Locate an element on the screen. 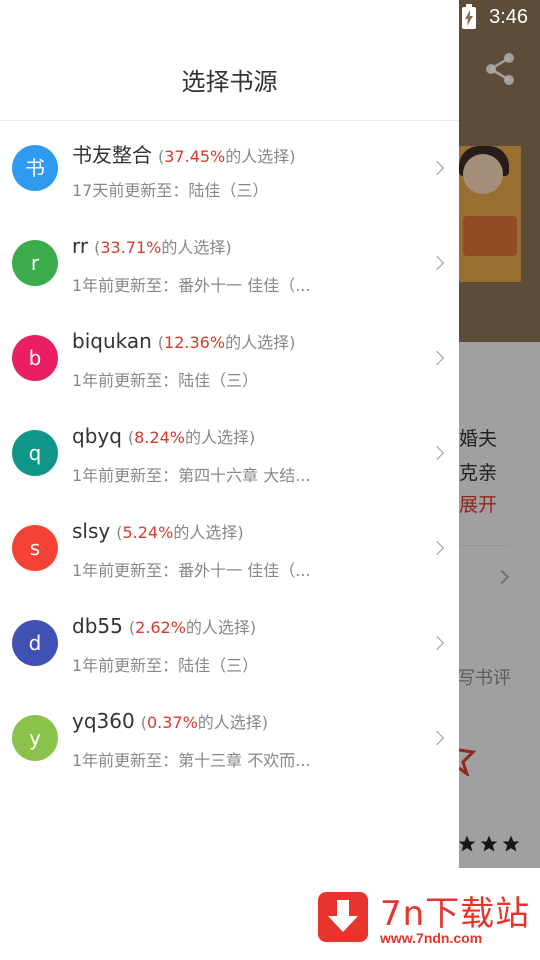 This screenshot has width=540, height=960. source-percent: 0.37% is located at coordinates (172, 722).